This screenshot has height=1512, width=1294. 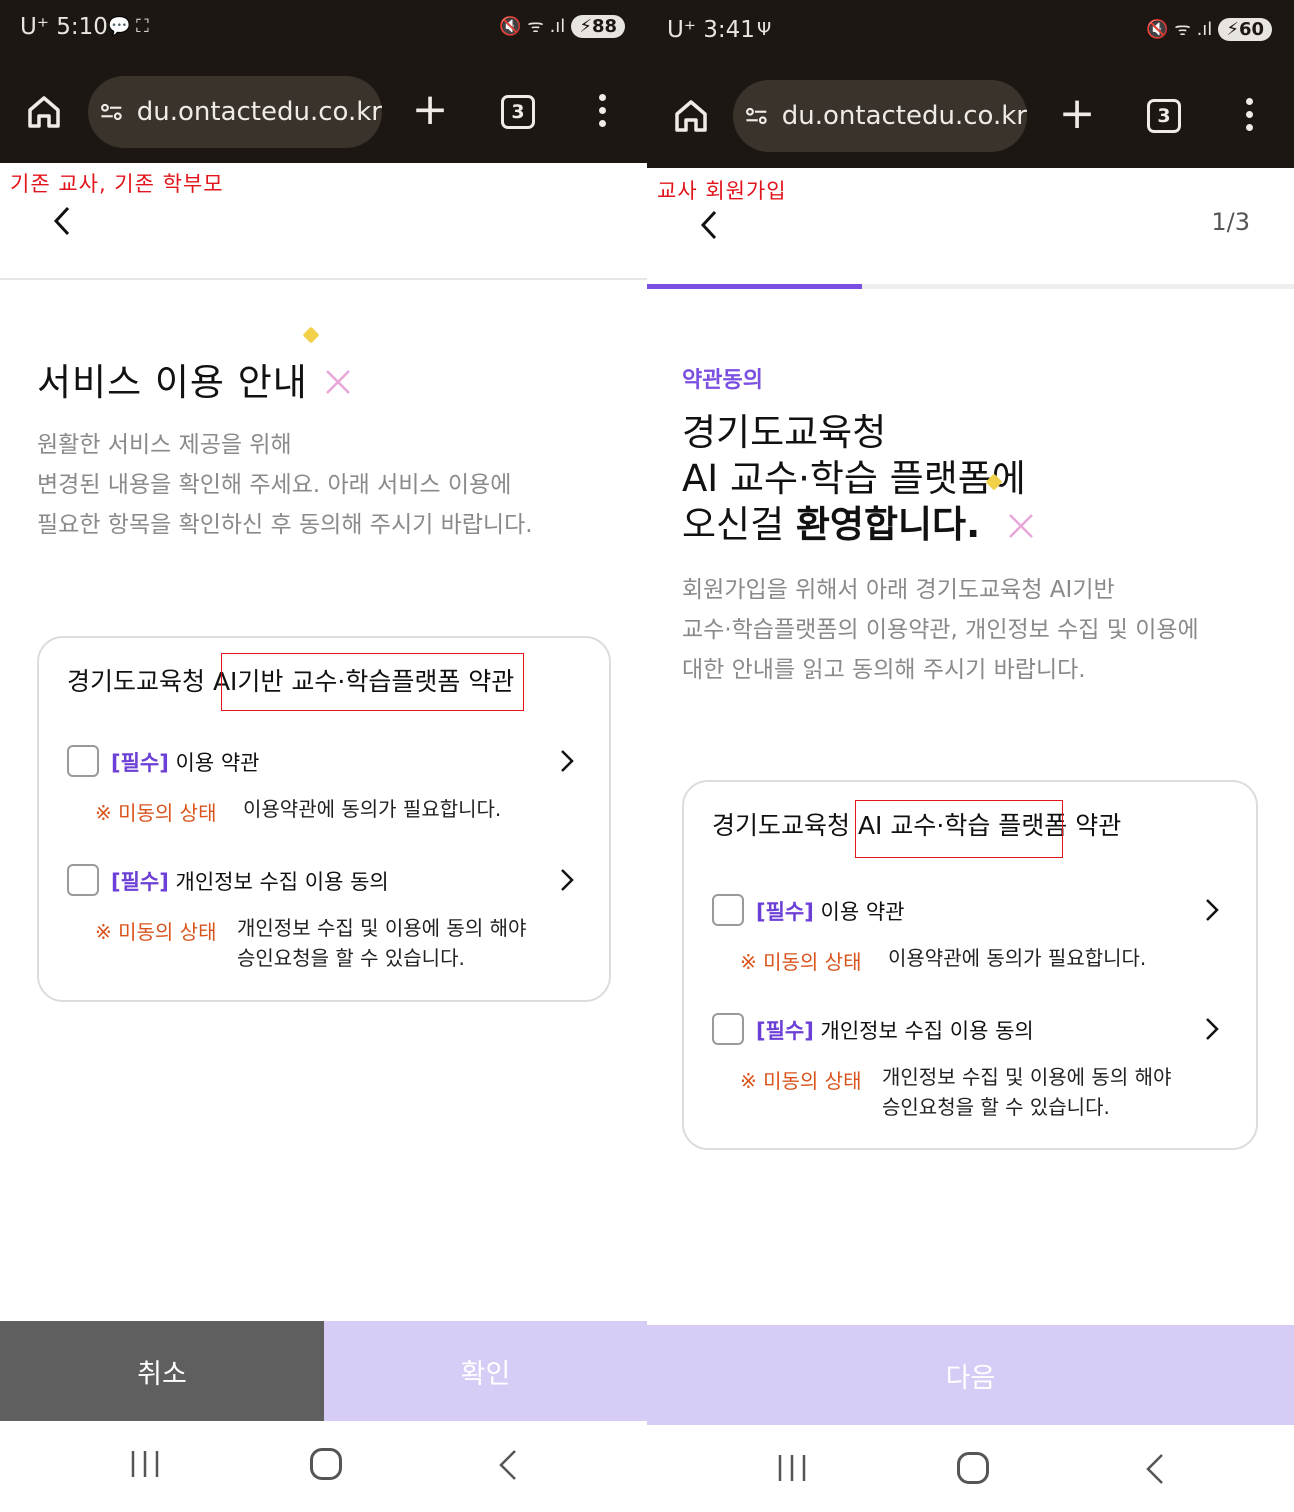 I want to click on system-icons: 🔇 ᯤ .ıl ⚡60, so click(x=1209, y=29).